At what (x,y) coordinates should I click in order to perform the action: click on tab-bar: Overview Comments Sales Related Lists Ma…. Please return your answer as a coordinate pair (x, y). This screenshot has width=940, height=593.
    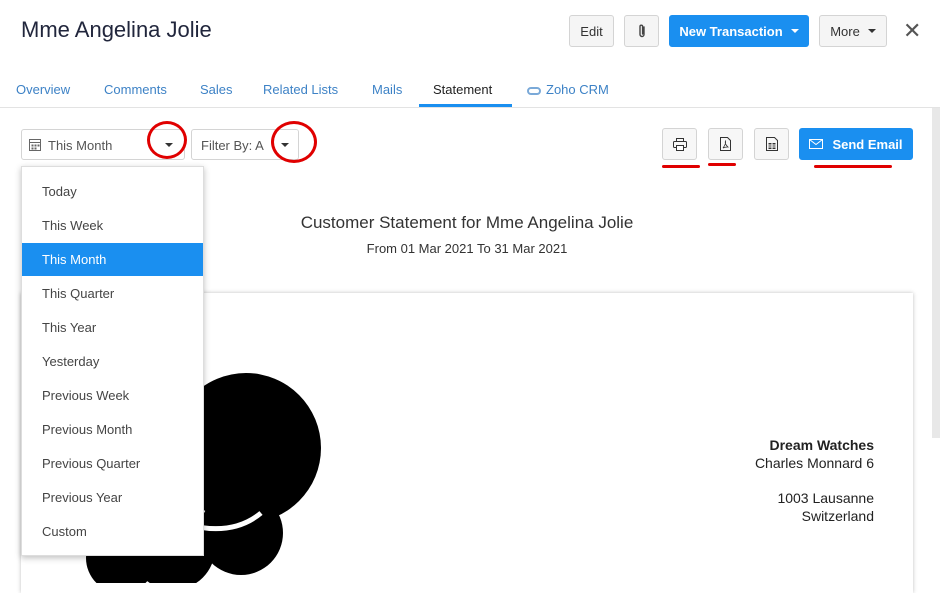
    Looking at the image, I should click on (470, 91).